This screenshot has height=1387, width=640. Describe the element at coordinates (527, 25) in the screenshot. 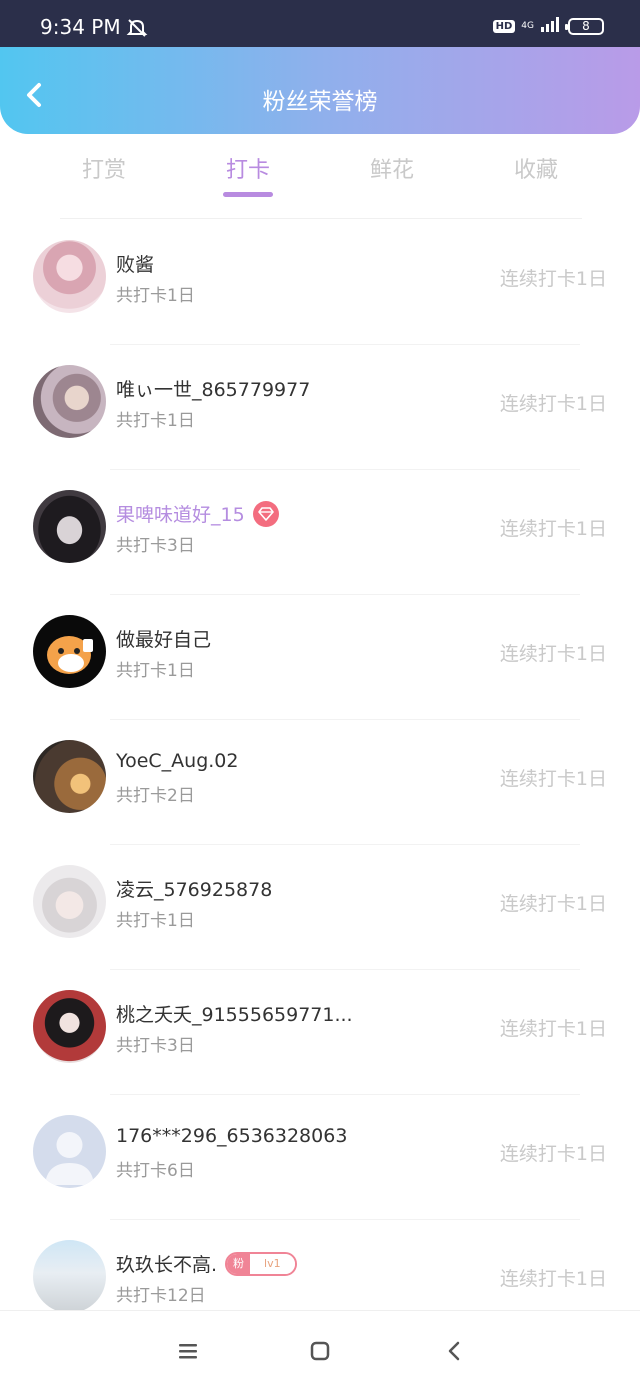

I see `network-type: 4G` at that location.